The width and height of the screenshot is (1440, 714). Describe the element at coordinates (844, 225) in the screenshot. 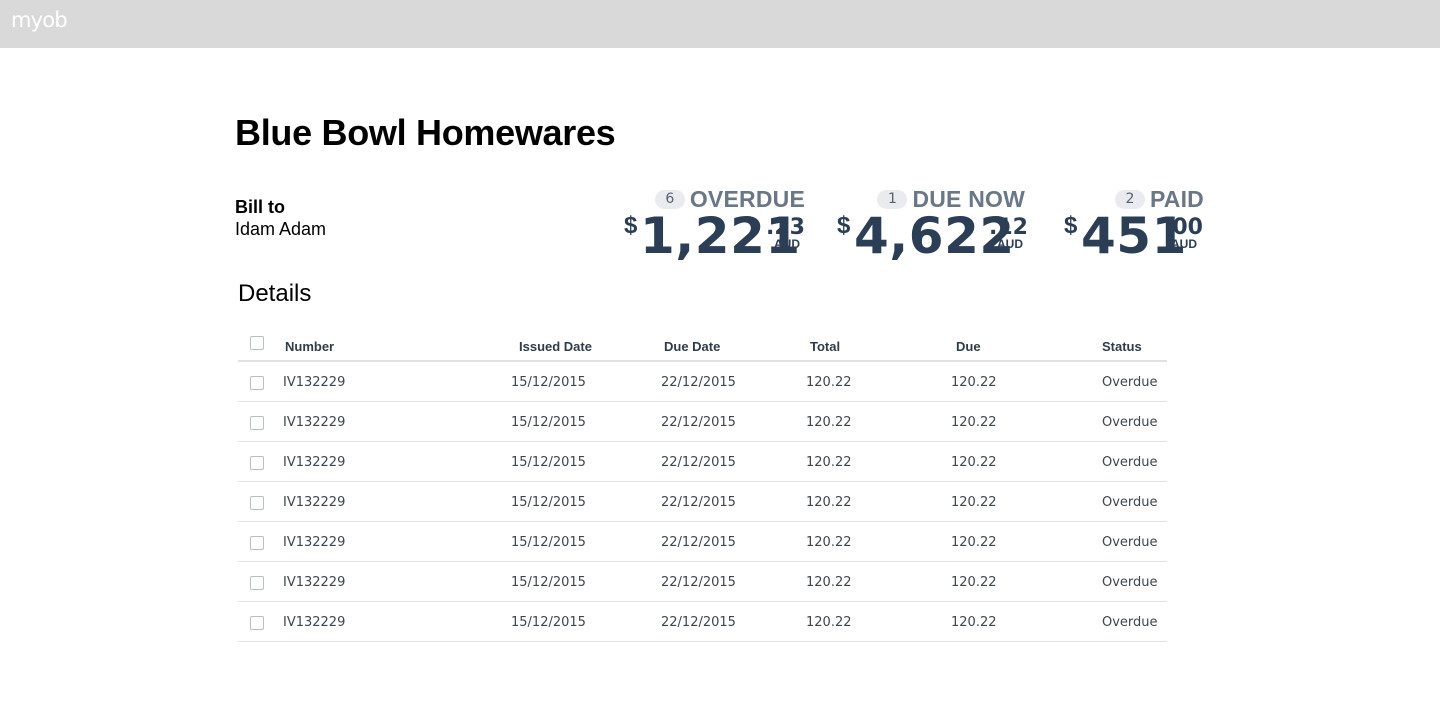

I see `stat-due-now-currency-symbol: $` at that location.